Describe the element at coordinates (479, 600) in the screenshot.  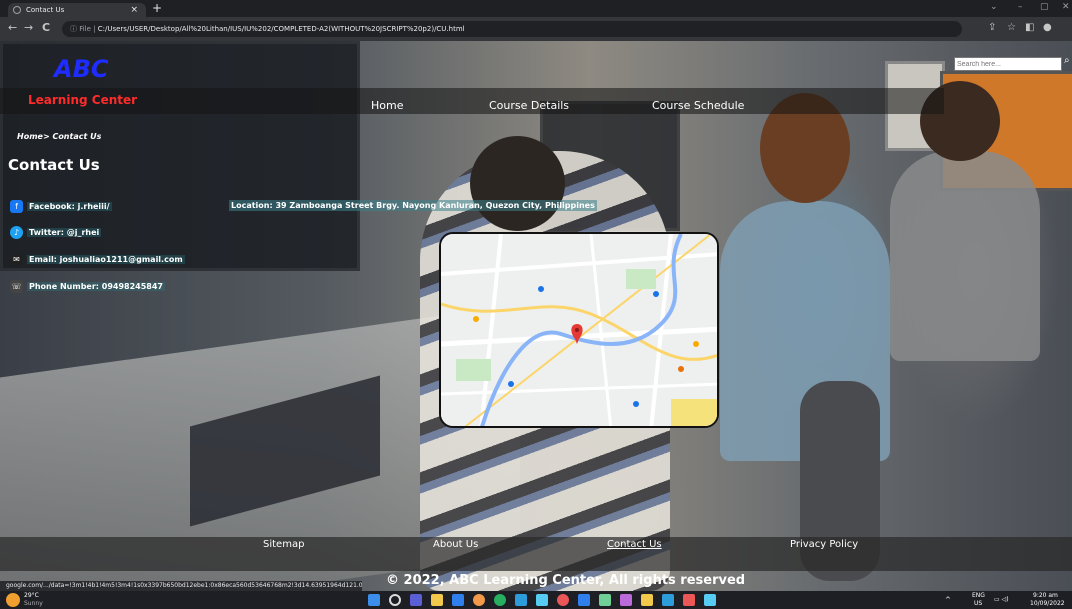
I see `firefox-icon` at that location.